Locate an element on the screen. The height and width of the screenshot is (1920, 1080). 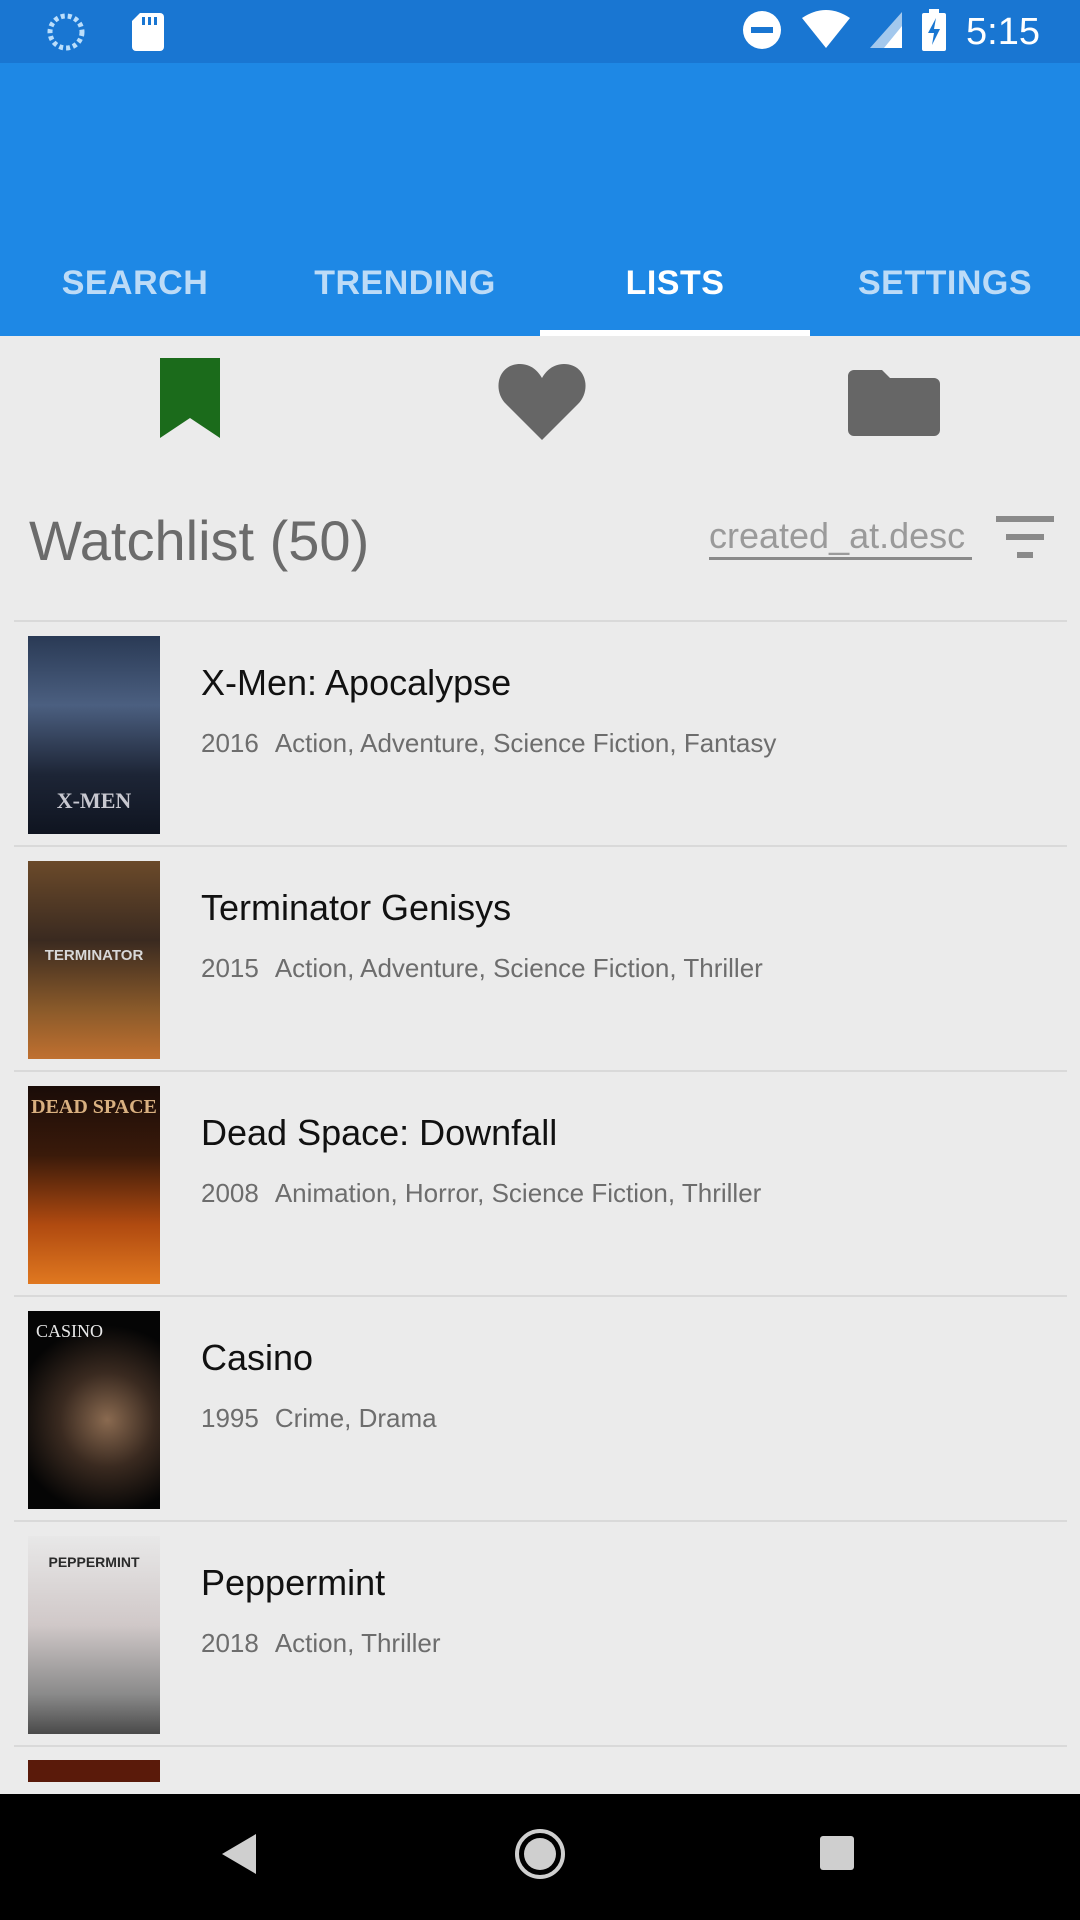
movie-genres: Action, Thriller is located at coordinates (357, 1643).